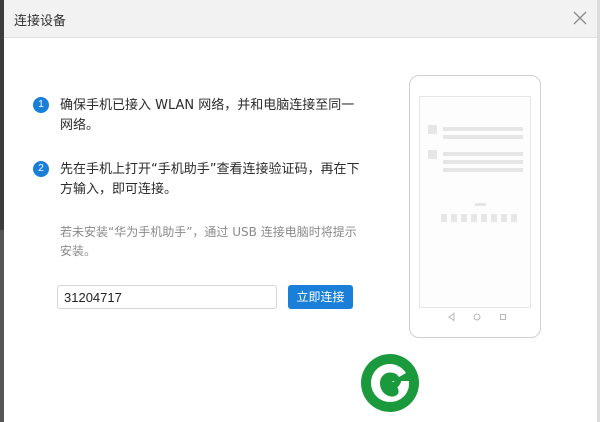 Image resolution: width=600 pixels, height=422 pixels. Describe the element at coordinates (300, 19) in the screenshot. I see `dialog-titlebar: 连接设备` at that location.